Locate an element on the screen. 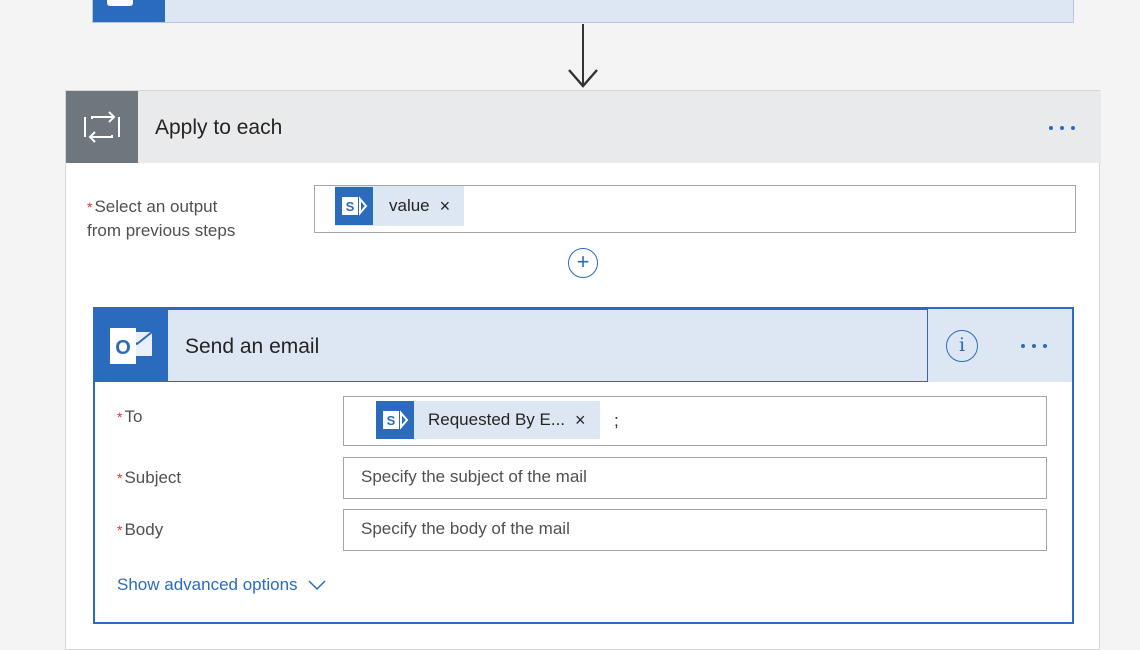  subject-input: Specify the subject of the mail is located at coordinates (695, 478).